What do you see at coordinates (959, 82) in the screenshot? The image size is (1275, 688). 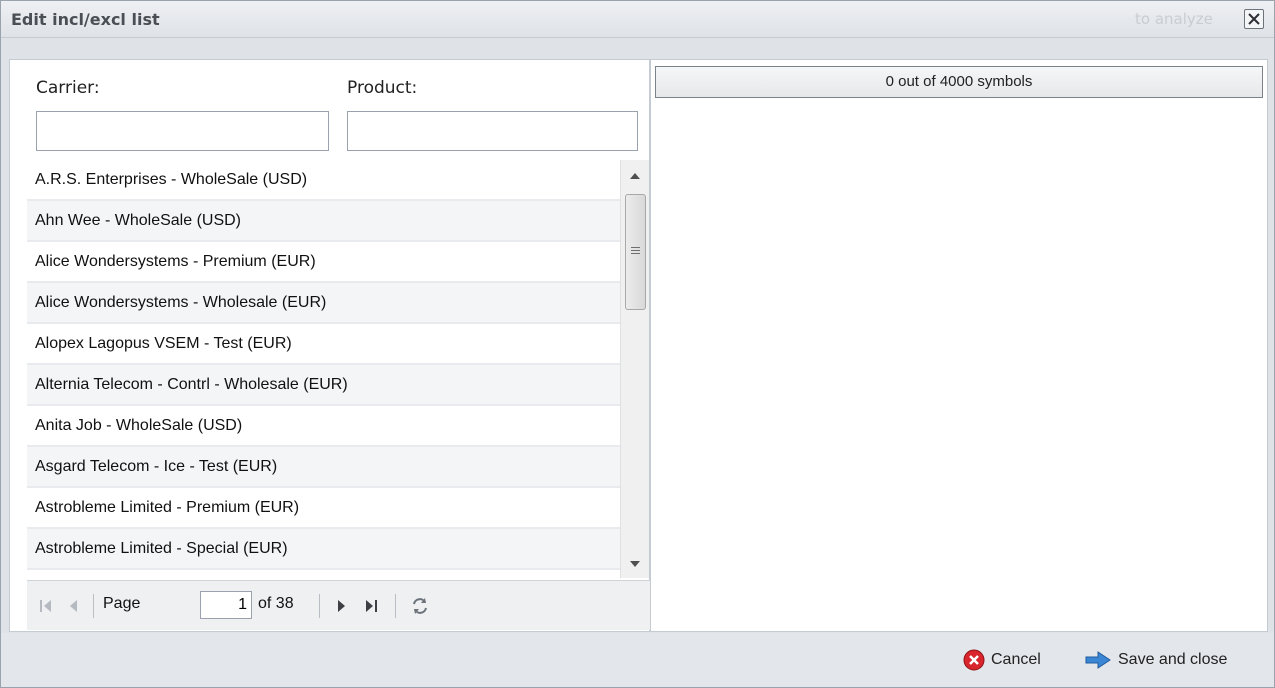 I see `symbol-counter: 0 out of 4000 symbols` at bounding box center [959, 82].